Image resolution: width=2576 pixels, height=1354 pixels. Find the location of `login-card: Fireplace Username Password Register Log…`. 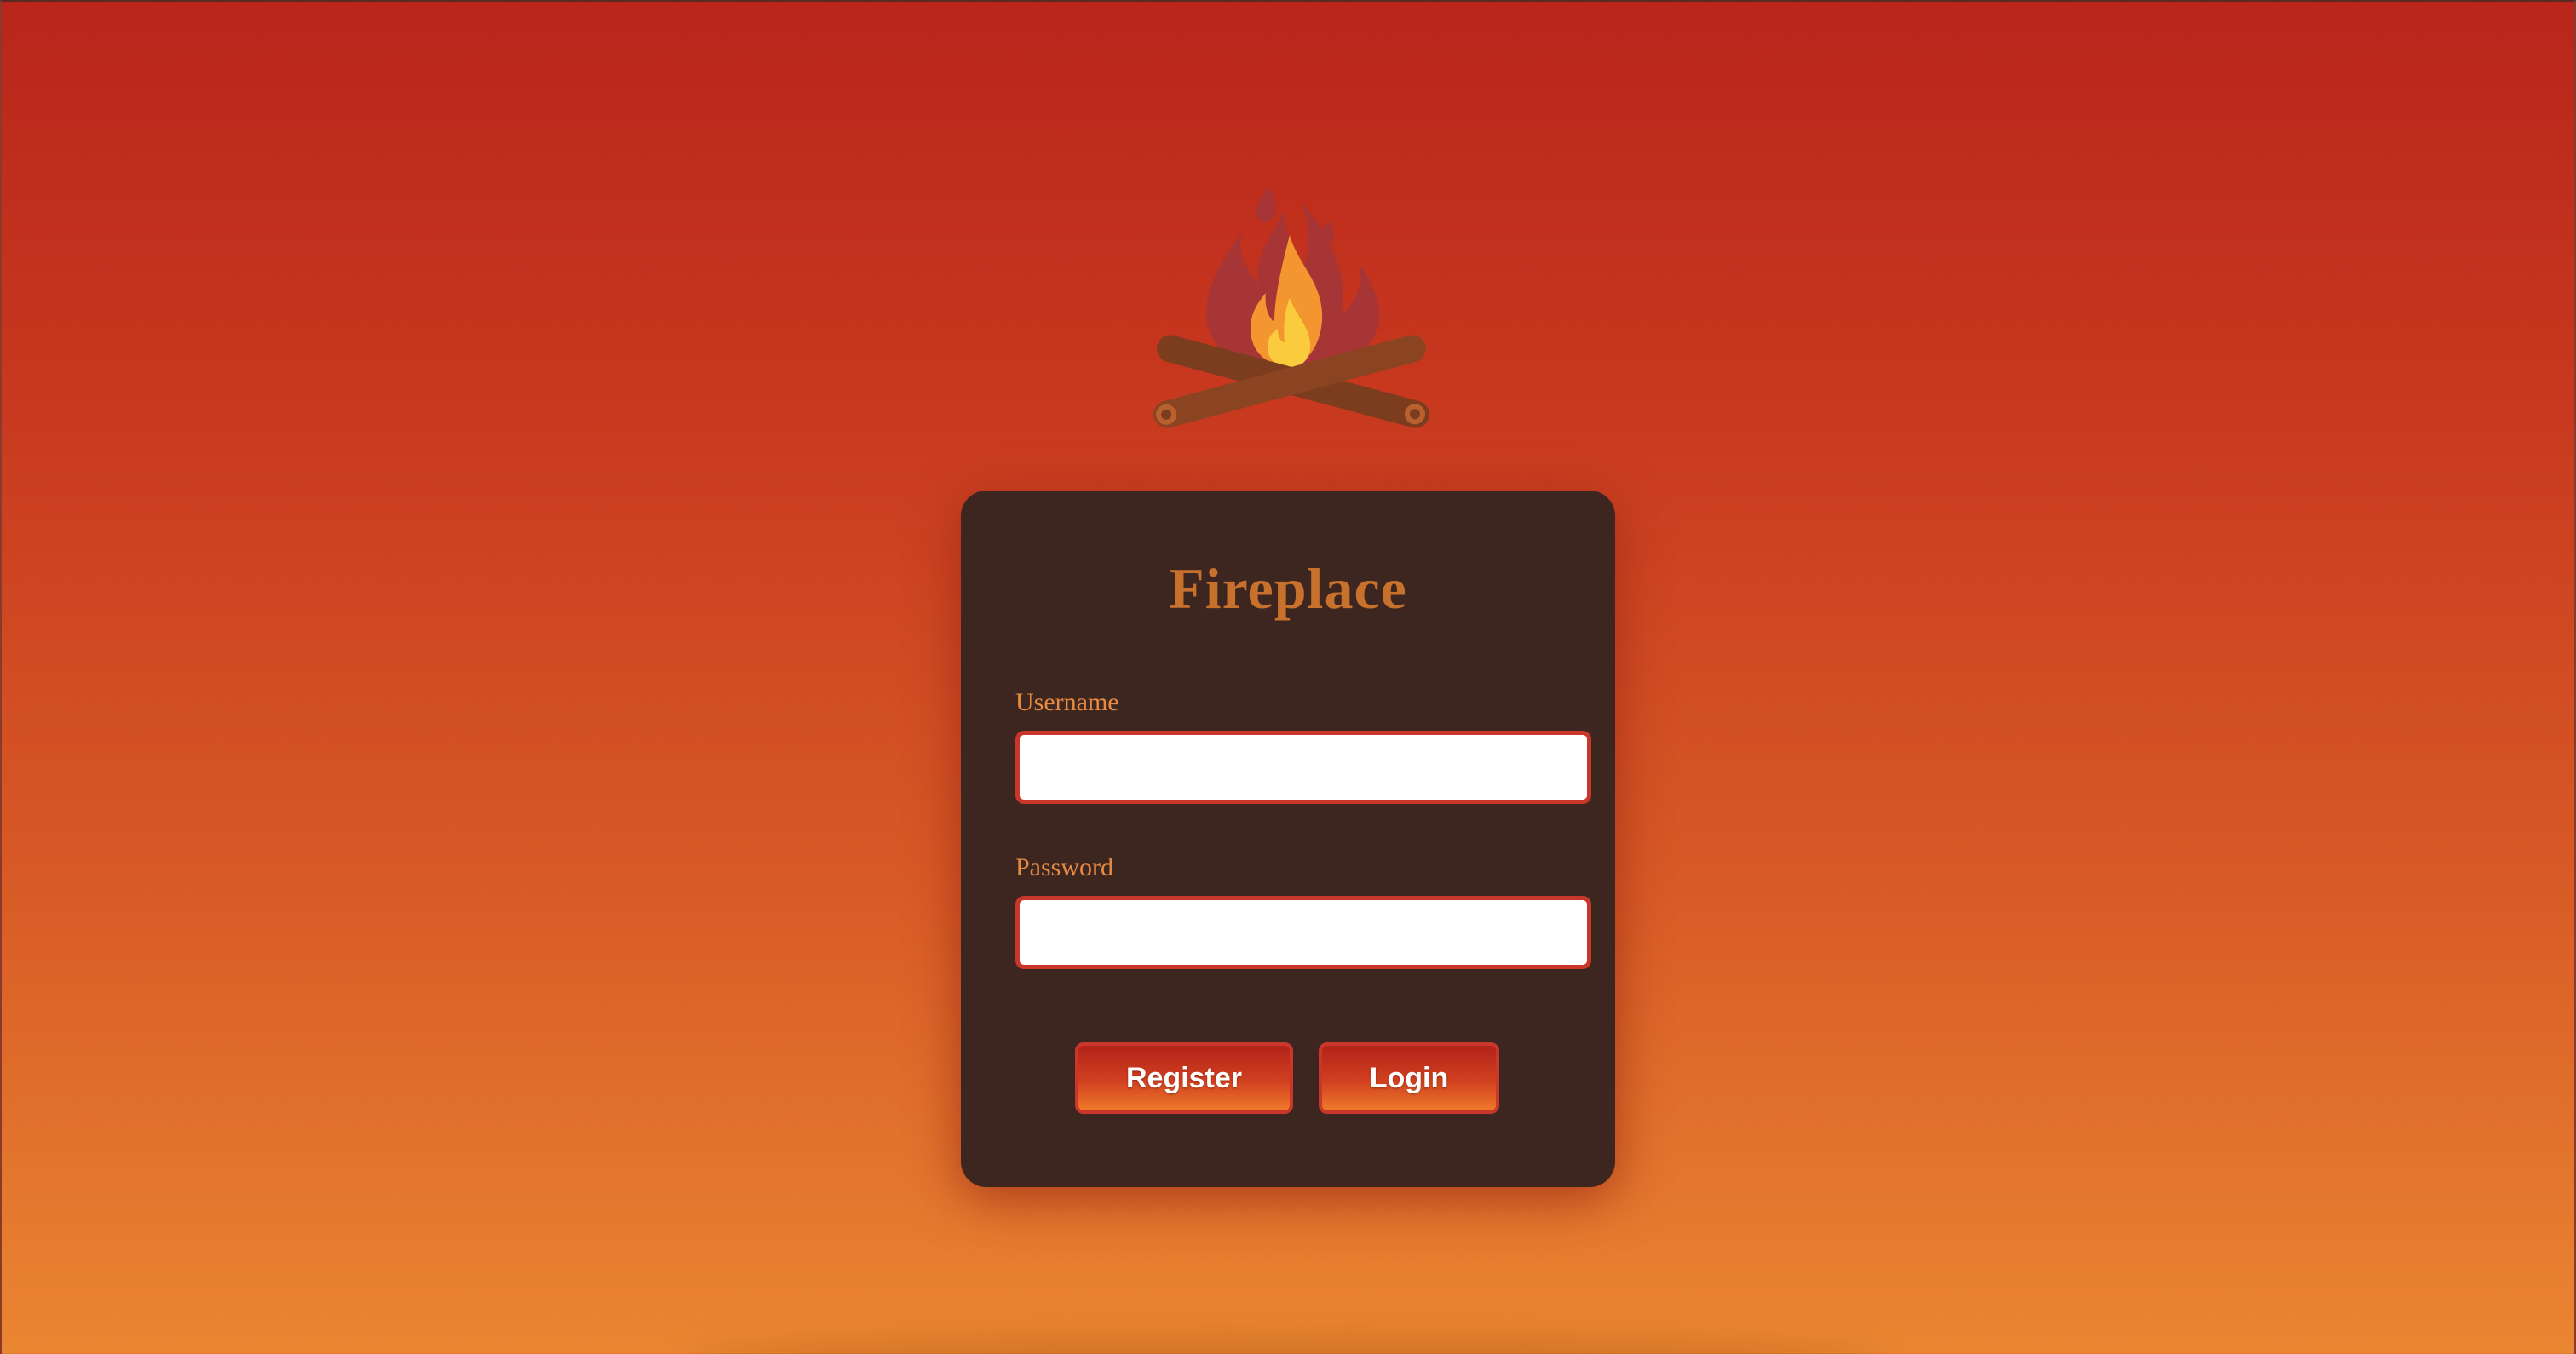

login-card: Fireplace Username Password Register Log… is located at coordinates (1288, 839).